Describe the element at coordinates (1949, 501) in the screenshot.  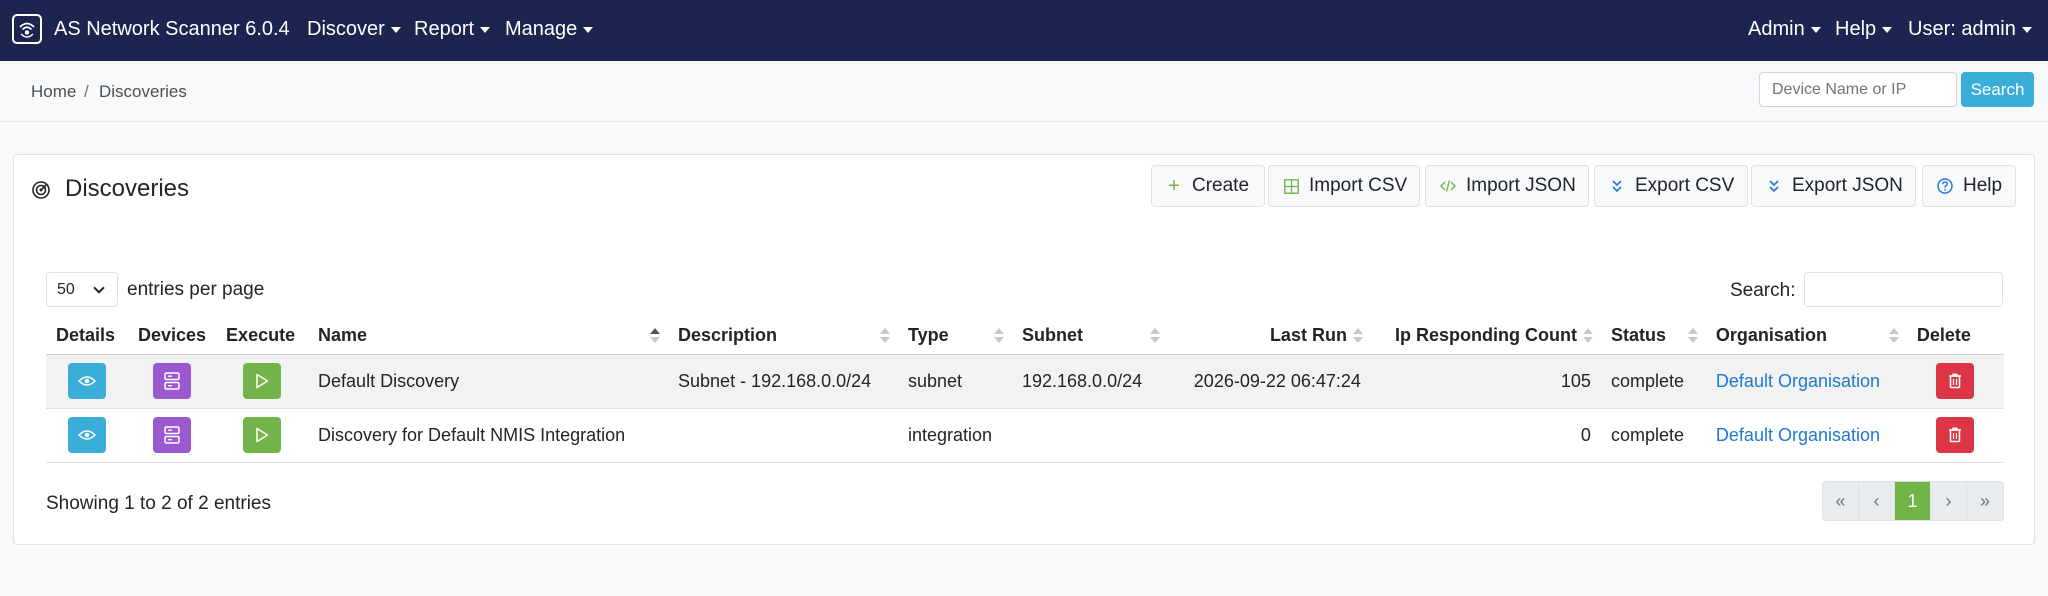
I see `pagination-next: ›` at that location.